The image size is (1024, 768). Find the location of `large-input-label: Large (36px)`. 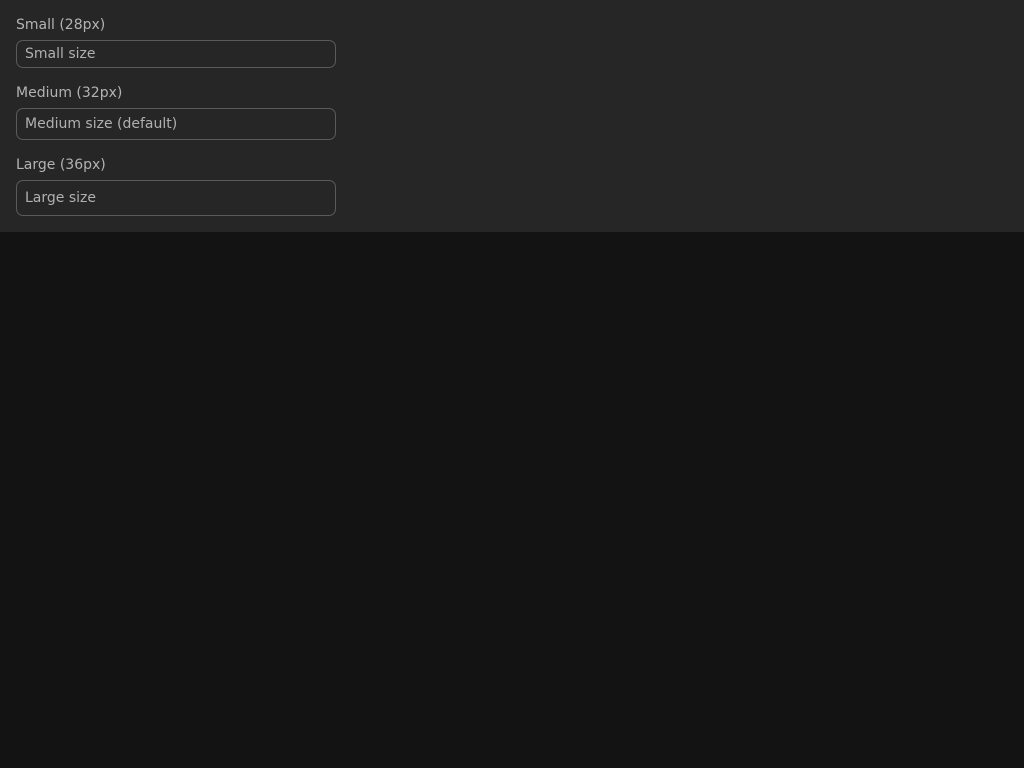

large-input-label: Large (36px) is located at coordinates (61, 165).